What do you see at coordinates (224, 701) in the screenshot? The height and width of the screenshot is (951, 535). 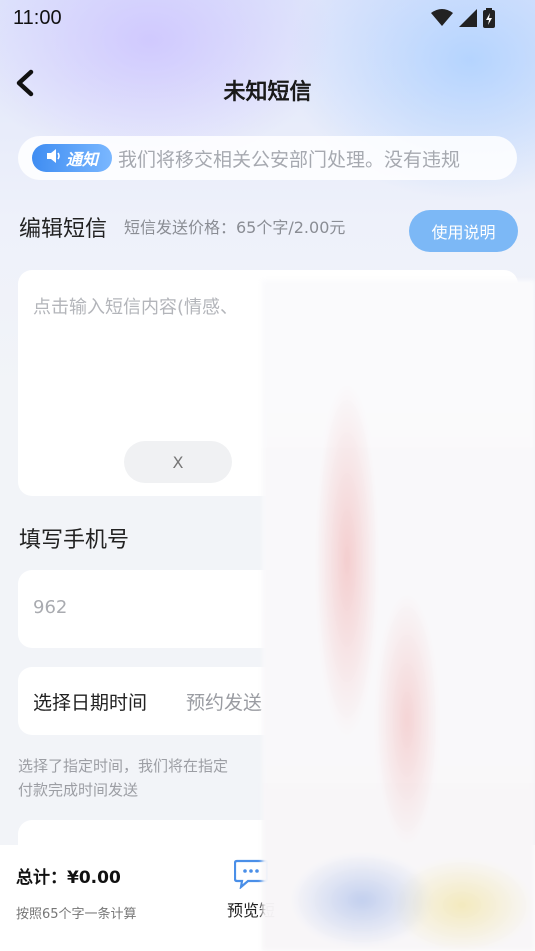 I see `date-time-value: 预约发送` at bounding box center [224, 701].